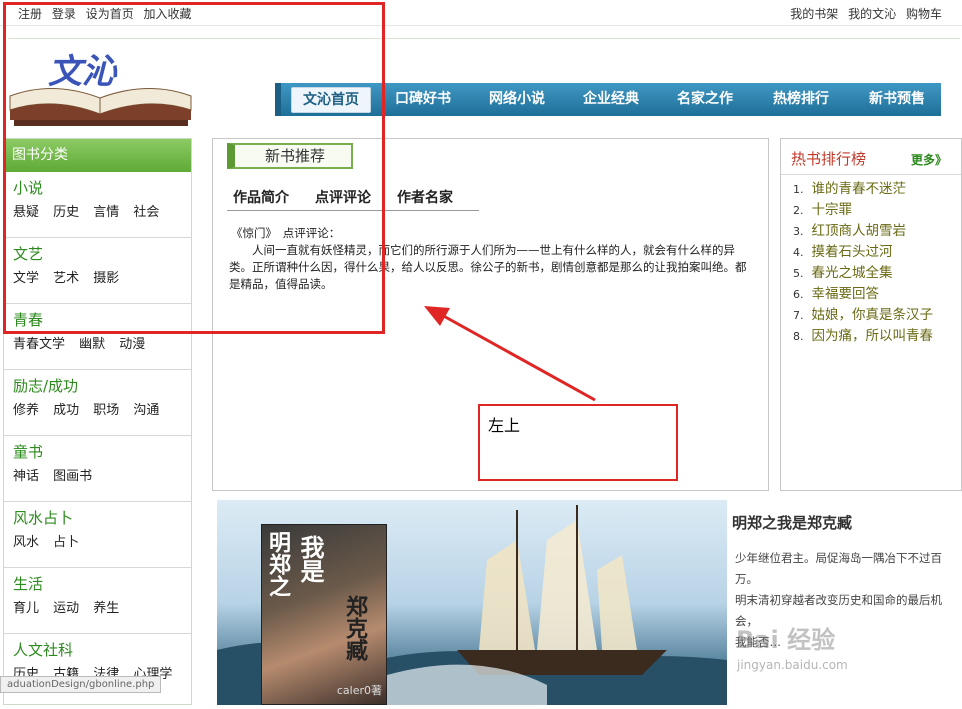 The width and height of the screenshot is (962, 709). What do you see at coordinates (877, 315) in the screenshot?
I see `list-item: 7. 姑娘，你真是条汉子` at bounding box center [877, 315].